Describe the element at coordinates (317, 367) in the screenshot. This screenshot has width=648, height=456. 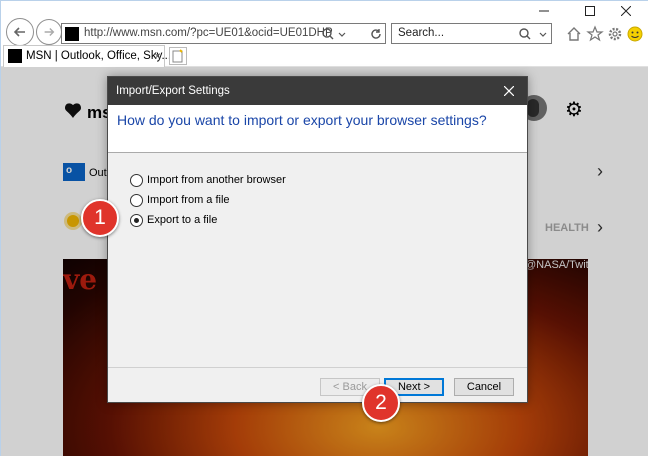
I see `dialog-separator` at that location.